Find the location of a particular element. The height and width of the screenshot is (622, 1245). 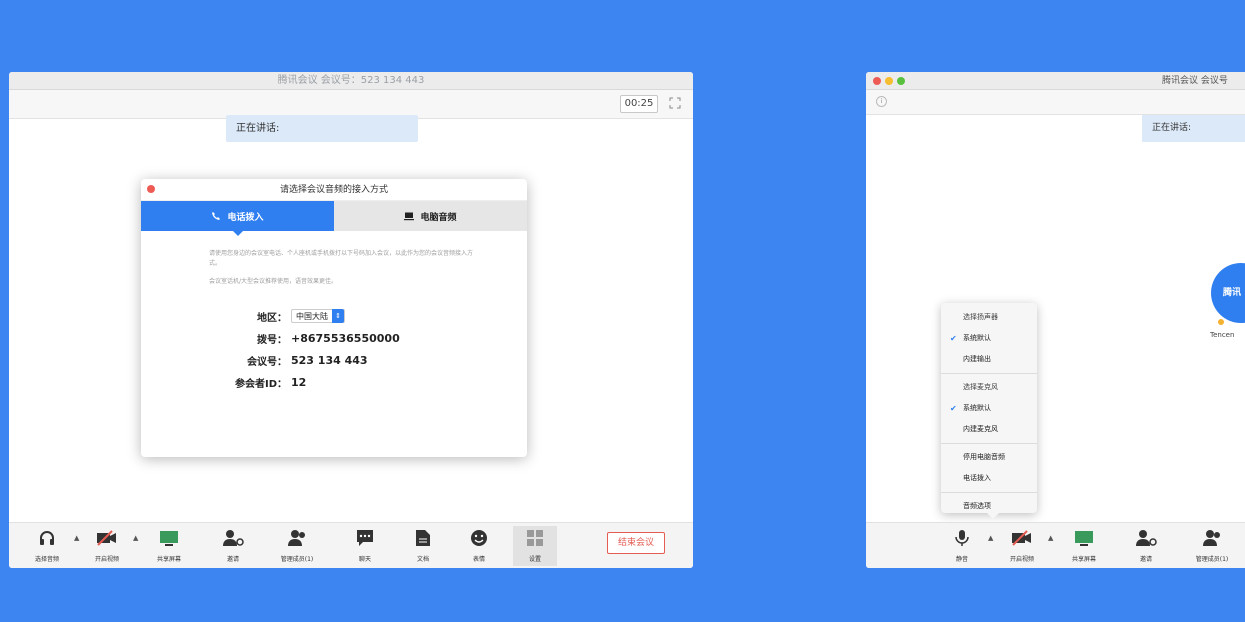

close-icon is located at coordinates (151, 189).